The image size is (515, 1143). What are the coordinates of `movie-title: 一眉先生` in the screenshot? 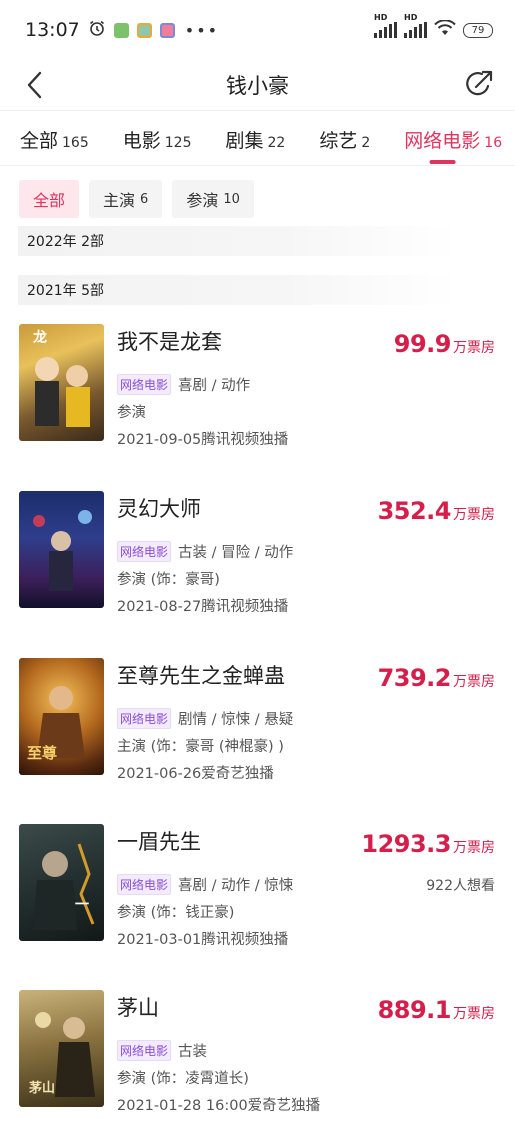 It's located at (159, 842).